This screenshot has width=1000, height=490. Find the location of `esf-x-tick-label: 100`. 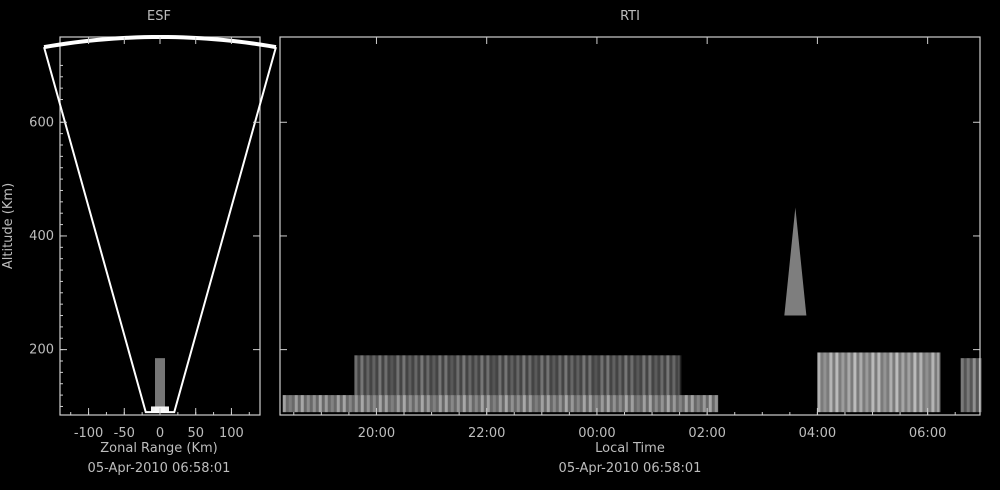

esf-x-tick-label: 100 is located at coordinates (231, 433).